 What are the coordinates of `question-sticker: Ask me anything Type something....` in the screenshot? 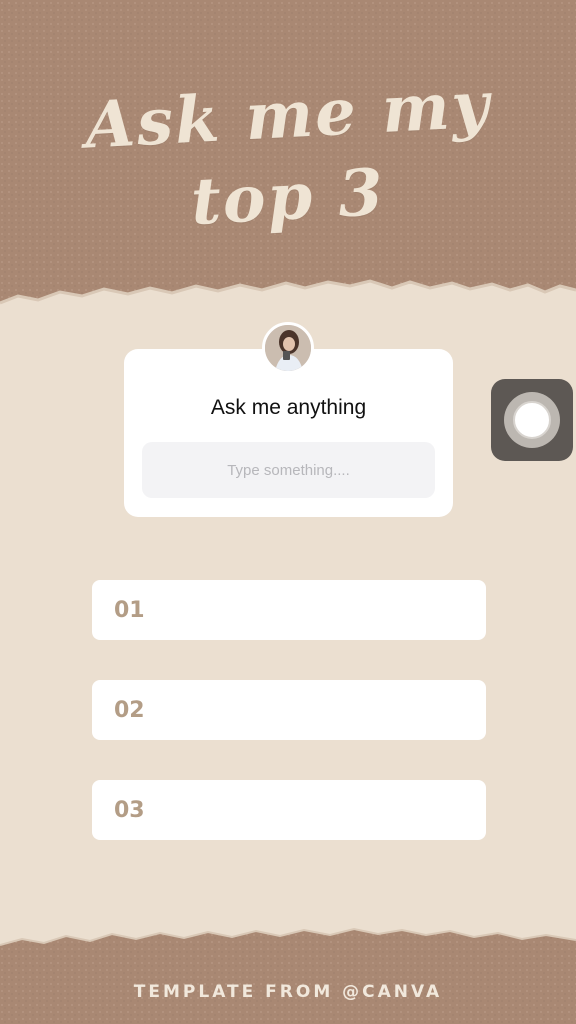 It's located at (288, 433).